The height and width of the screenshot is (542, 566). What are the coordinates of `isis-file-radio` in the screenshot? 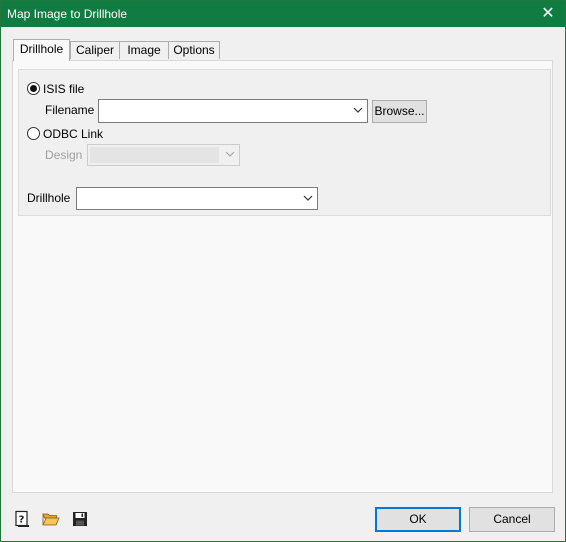 It's located at (33, 88).